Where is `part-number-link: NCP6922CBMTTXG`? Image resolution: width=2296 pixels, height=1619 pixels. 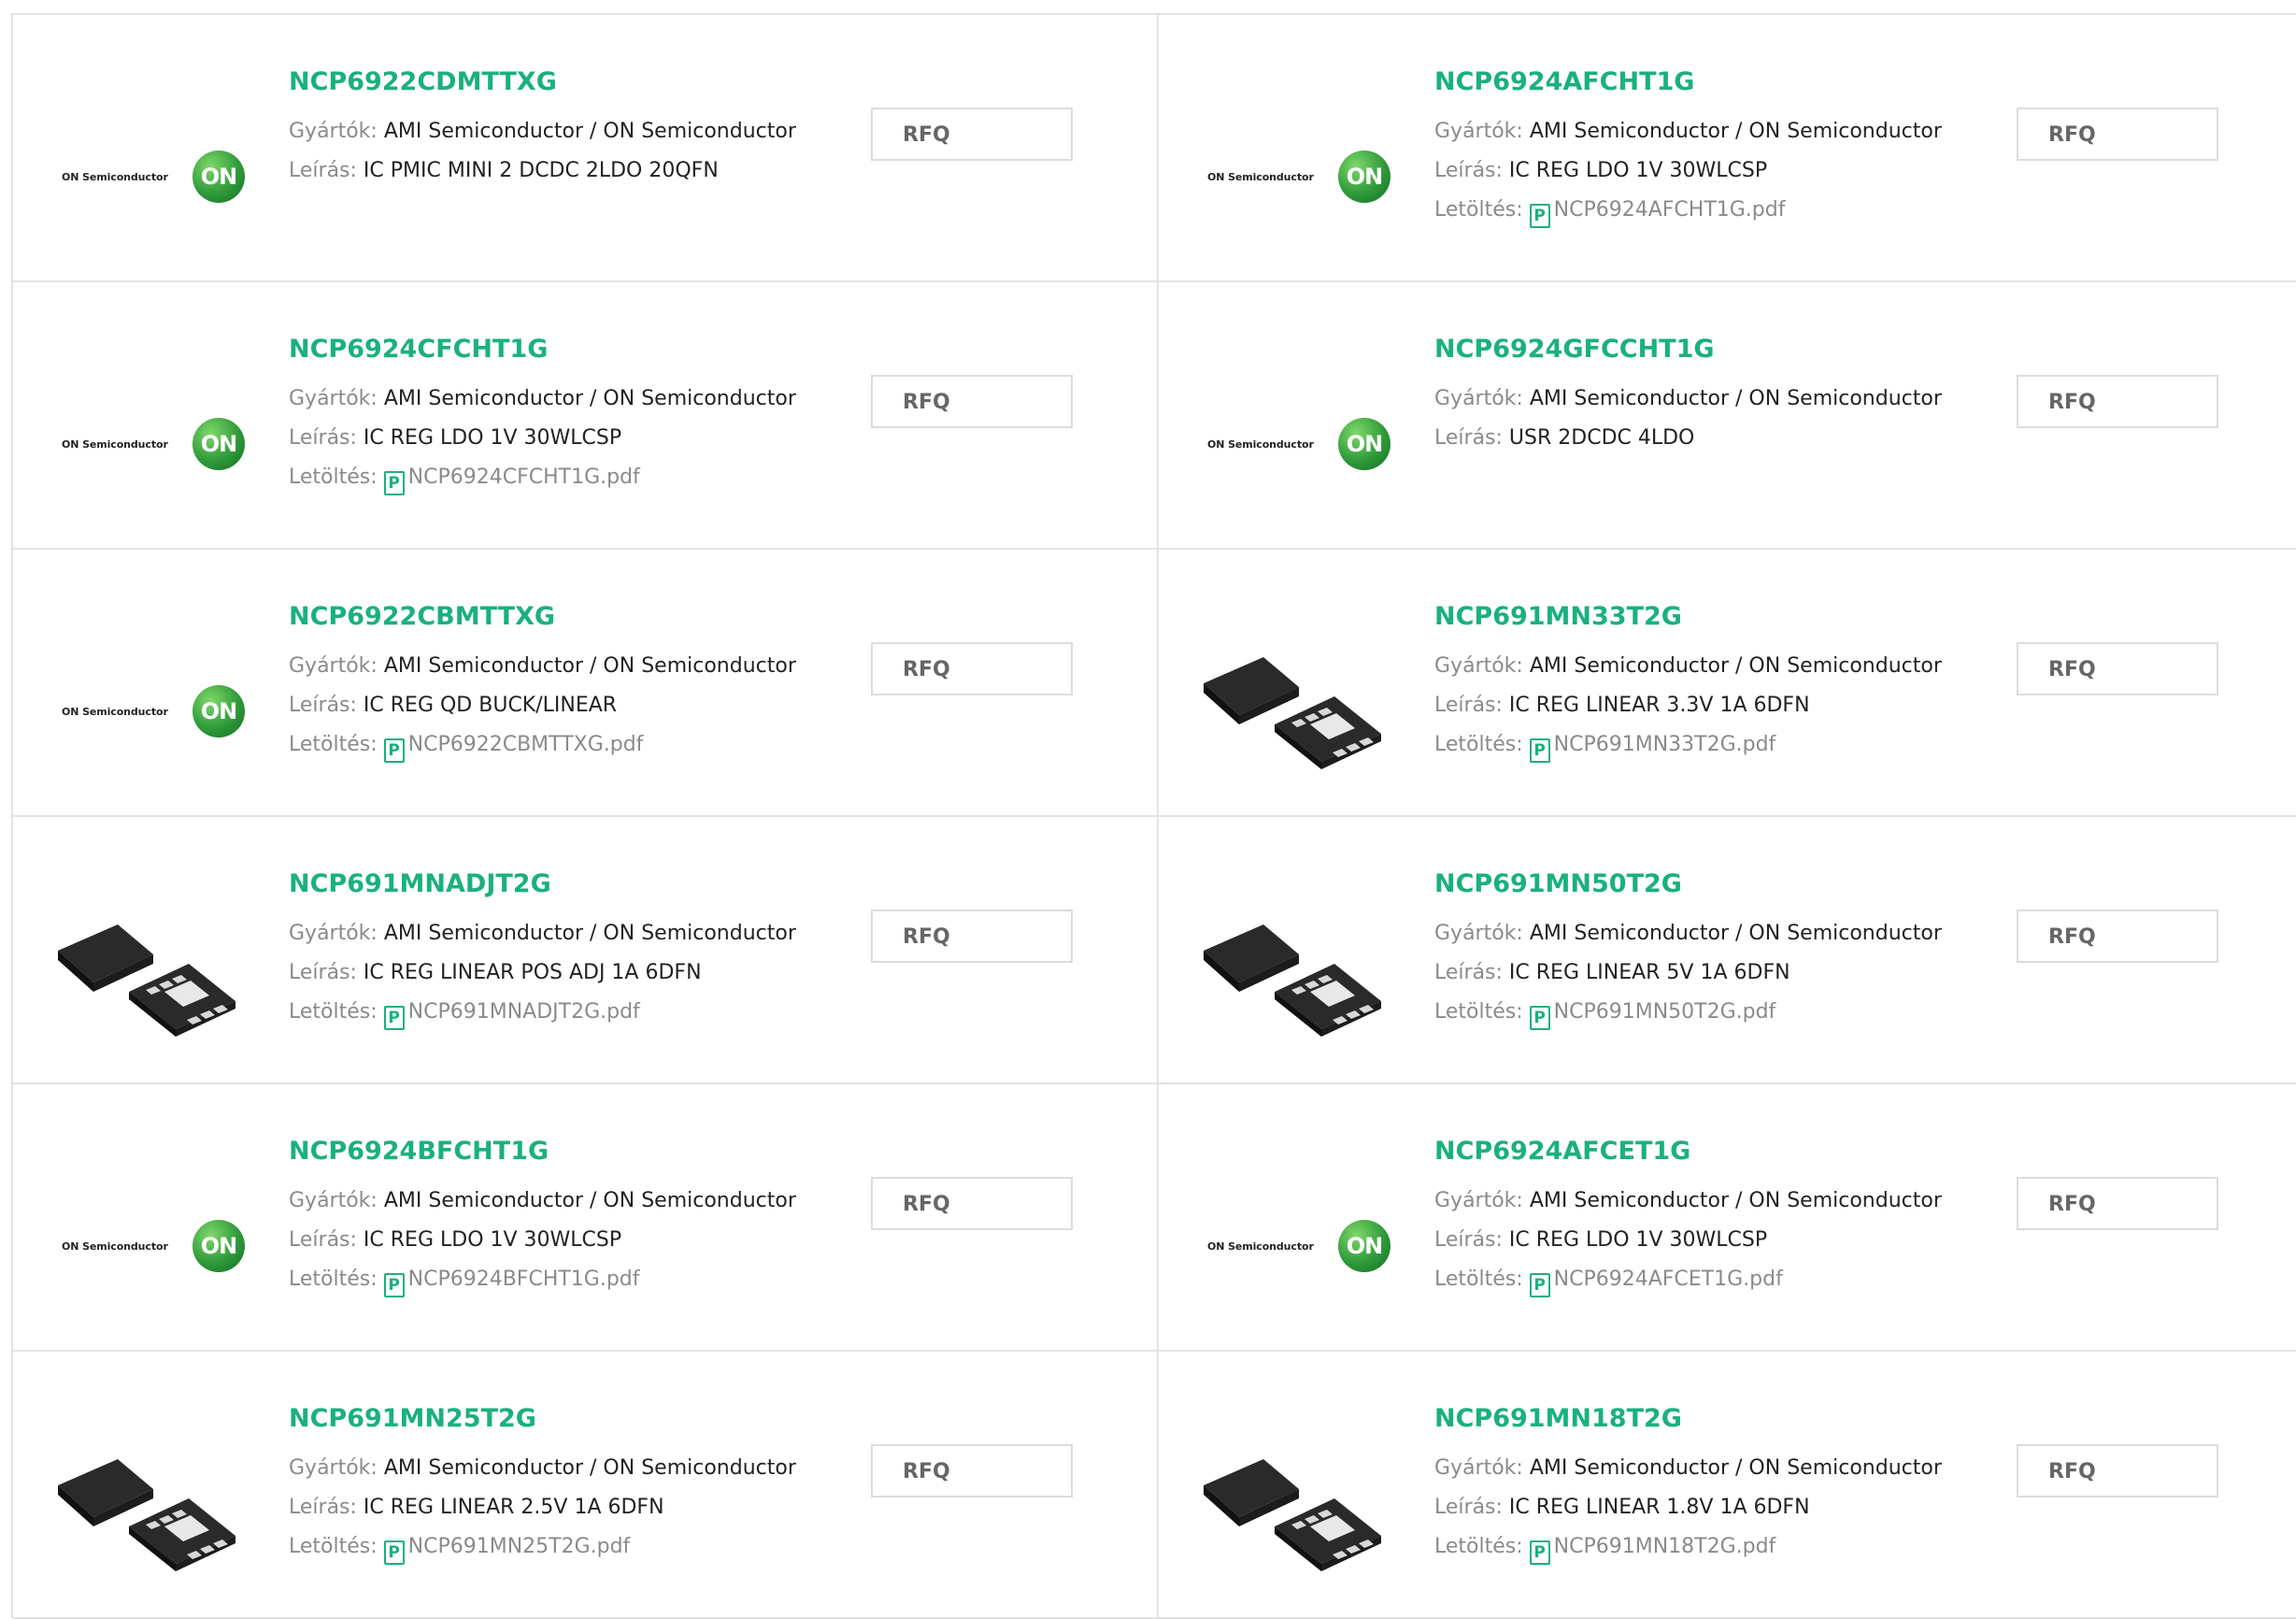
part-number-link: NCP6922CBMTTXG is located at coordinates (550, 617).